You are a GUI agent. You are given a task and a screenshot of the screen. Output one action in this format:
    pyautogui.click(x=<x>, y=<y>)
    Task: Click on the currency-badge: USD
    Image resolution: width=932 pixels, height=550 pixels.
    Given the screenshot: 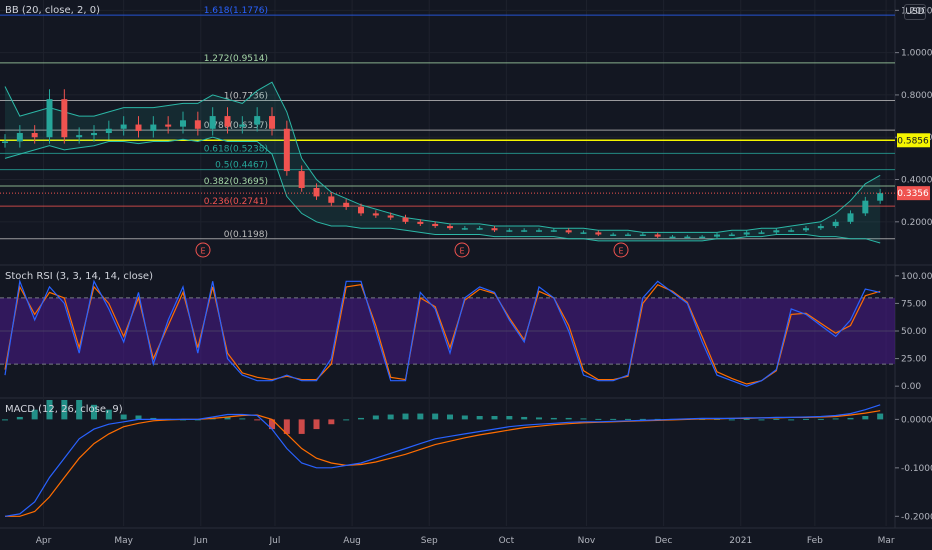 What is the action you would take?
    pyautogui.click(x=915, y=12)
    